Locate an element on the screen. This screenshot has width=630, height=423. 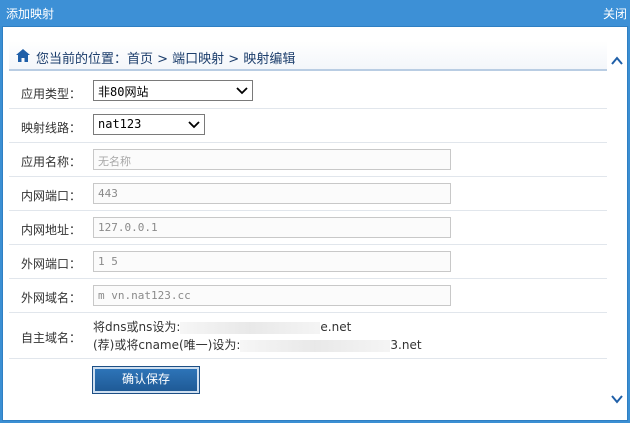
cname-instruction-line: (荐)或将cname(唯一)设为: 3.net is located at coordinates (257, 345).